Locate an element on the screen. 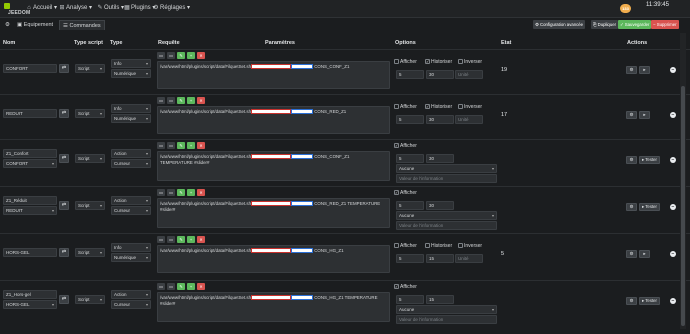  tab-commandes: ☰ Commandes is located at coordinates (82, 25).